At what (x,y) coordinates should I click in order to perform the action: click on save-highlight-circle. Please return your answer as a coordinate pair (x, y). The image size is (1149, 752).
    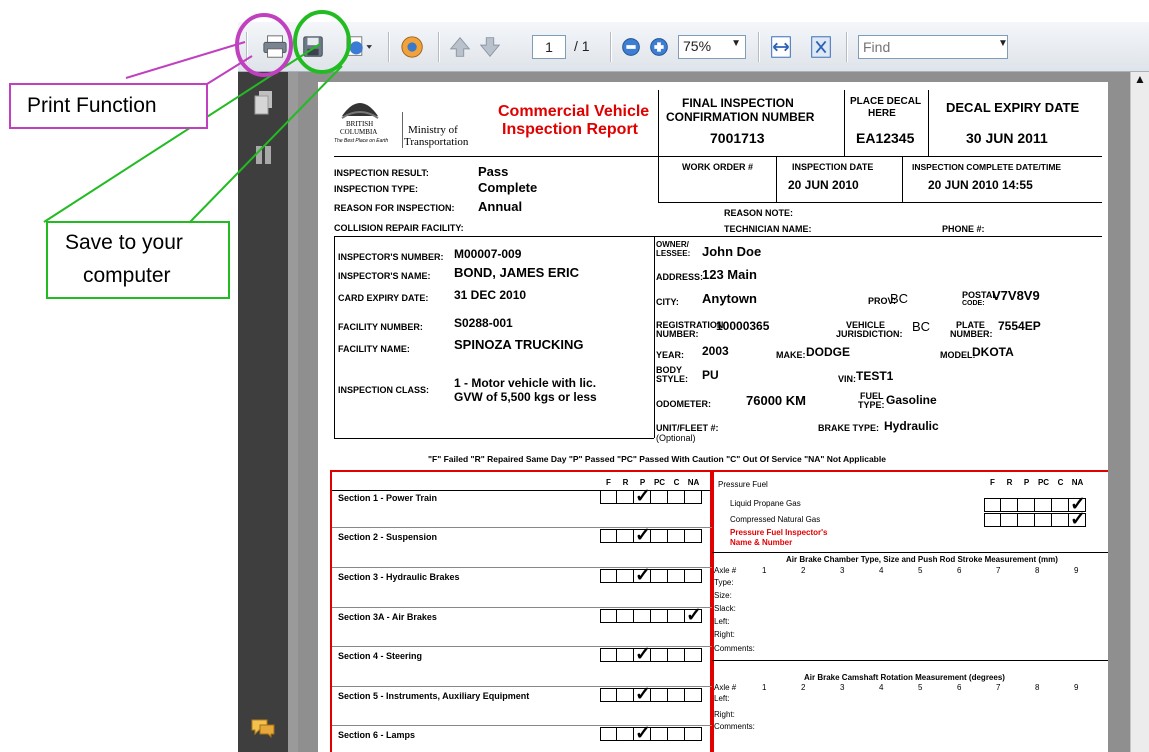
    Looking at the image, I should click on (322, 42).